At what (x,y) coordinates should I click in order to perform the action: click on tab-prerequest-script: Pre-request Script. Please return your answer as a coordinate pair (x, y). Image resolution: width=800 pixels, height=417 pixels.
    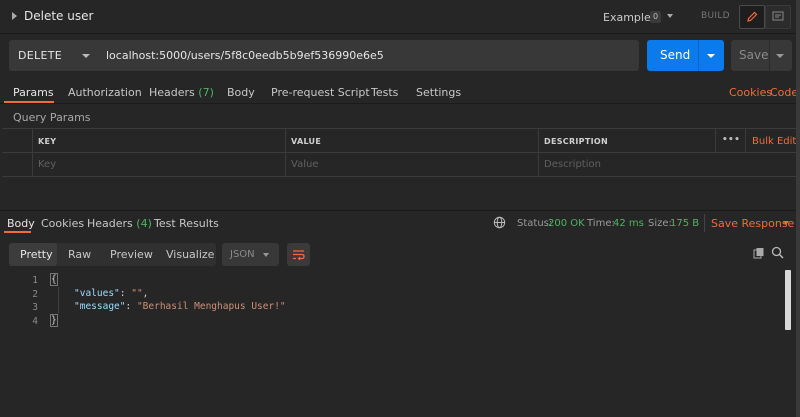
    Looking at the image, I should click on (320, 92).